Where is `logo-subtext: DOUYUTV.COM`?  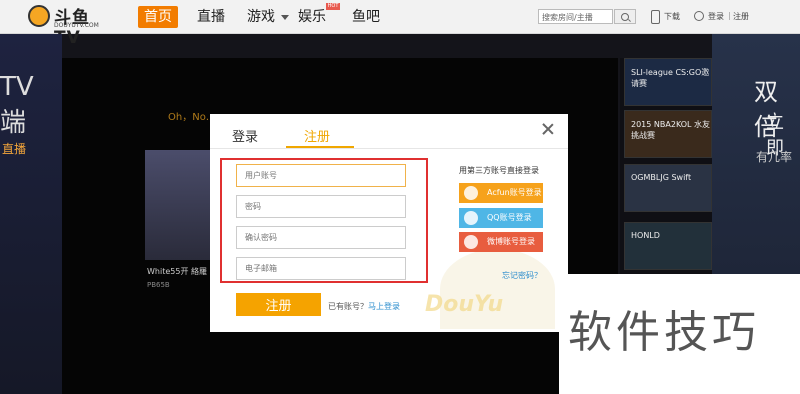
logo-subtext: DOUYUTV.COM is located at coordinates (76, 25).